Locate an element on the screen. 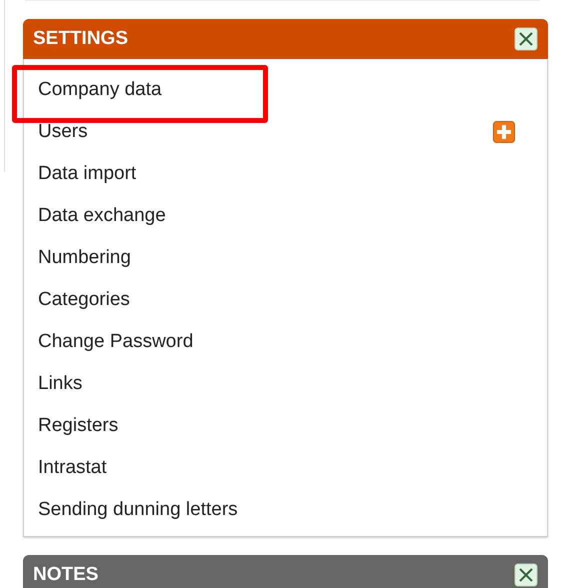  menu-link: Sending dunning letters is located at coordinates (138, 510).